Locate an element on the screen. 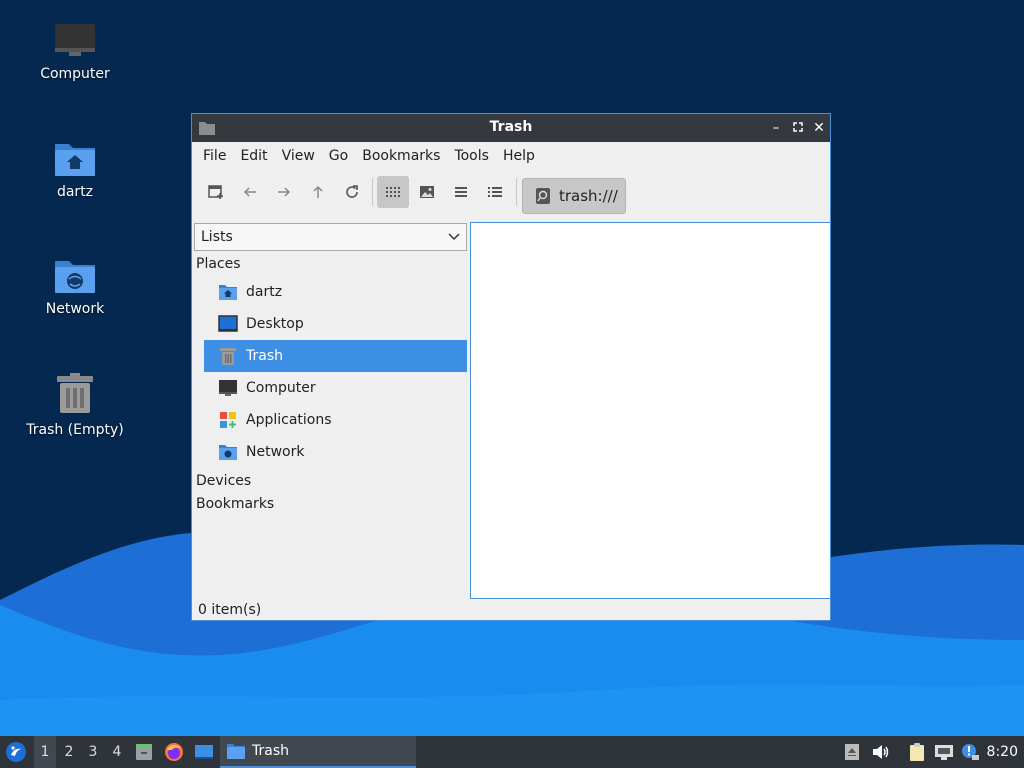 The height and width of the screenshot is (768, 1024). path-bar-button: trash:/// is located at coordinates (574, 196).